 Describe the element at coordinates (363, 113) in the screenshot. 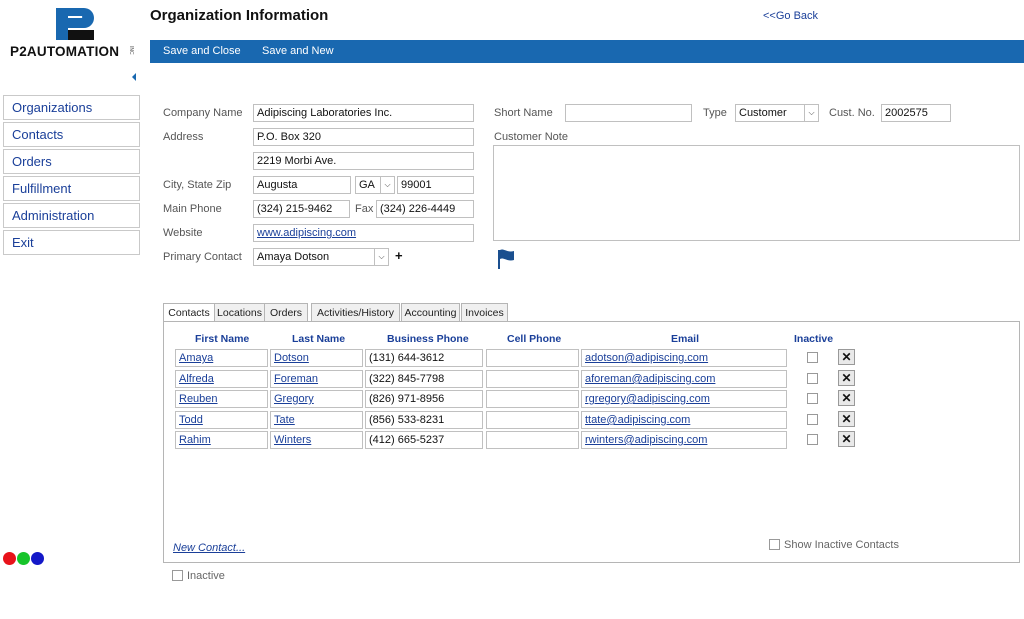

I see `company-name-field: Adipiscing Laboratories Inc.` at that location.